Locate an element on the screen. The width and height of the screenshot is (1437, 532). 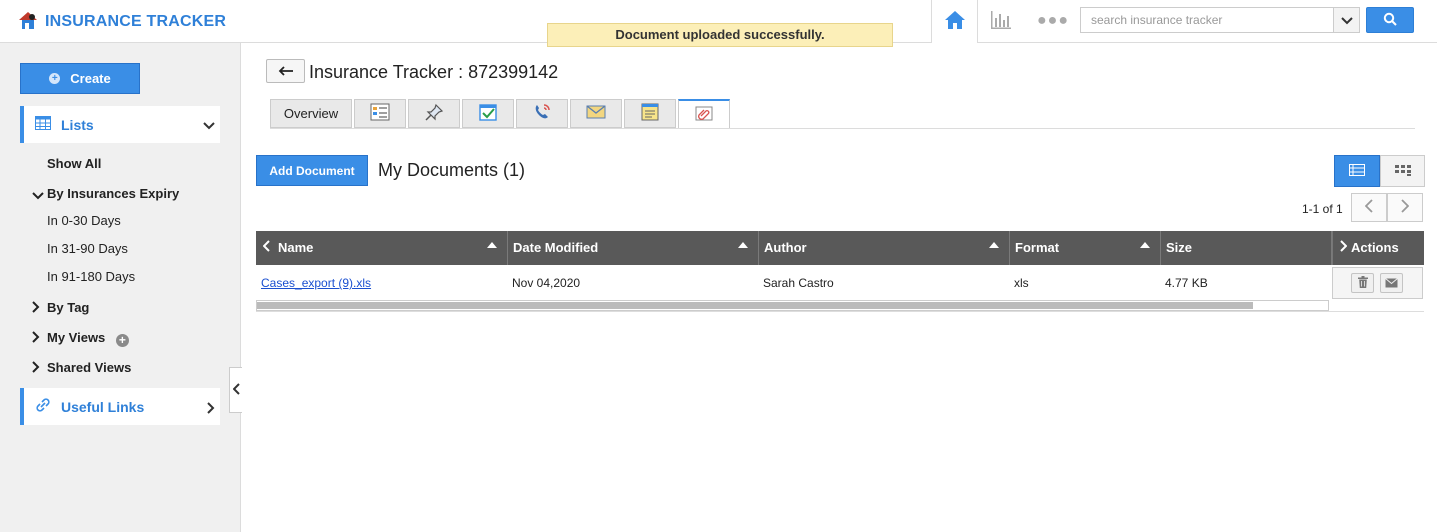
tab-details is located at coordinates (380, 113).